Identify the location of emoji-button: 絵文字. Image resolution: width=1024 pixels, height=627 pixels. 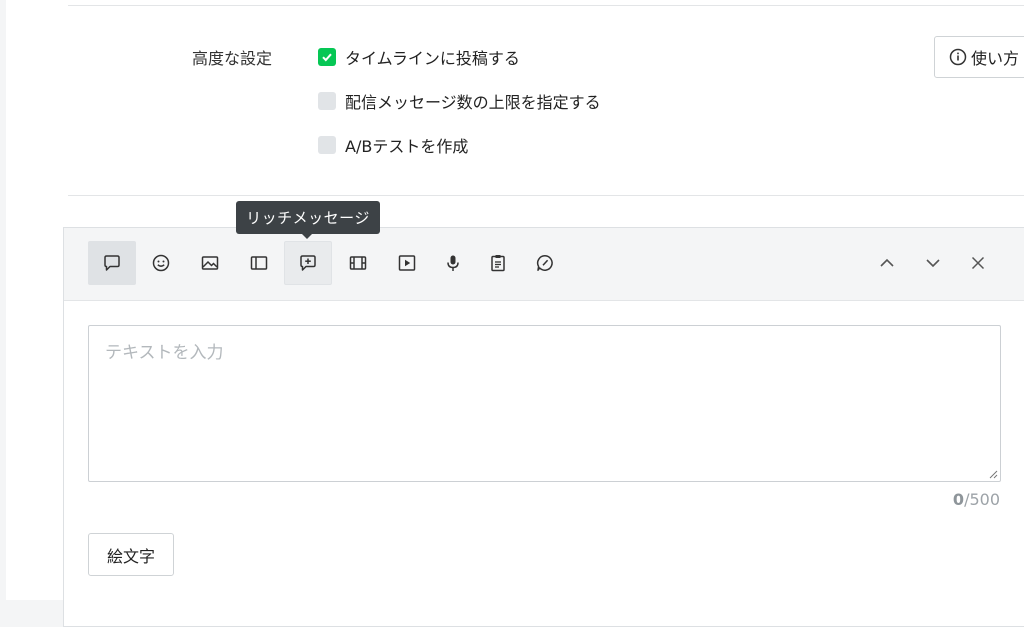
(131, 554).